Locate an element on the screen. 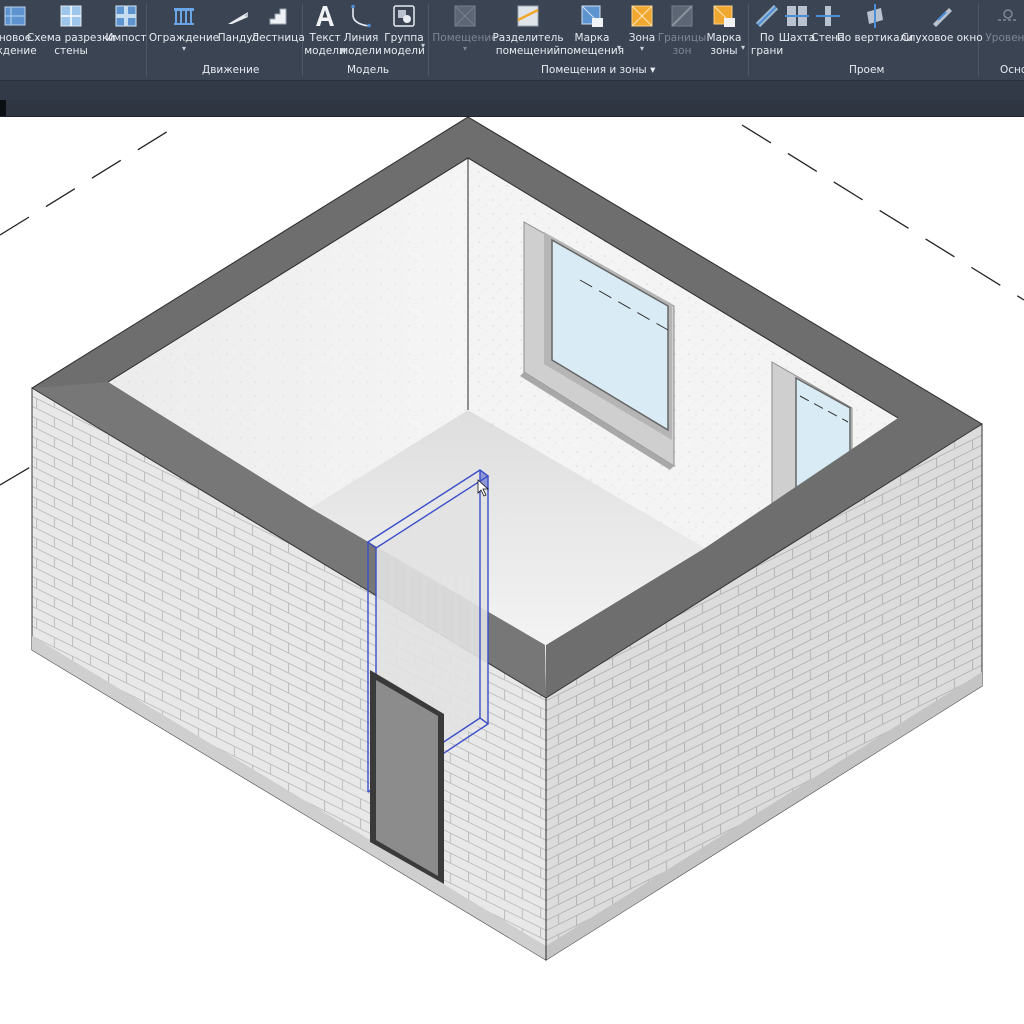  model-line-icon is located at coordinates (361, 16).